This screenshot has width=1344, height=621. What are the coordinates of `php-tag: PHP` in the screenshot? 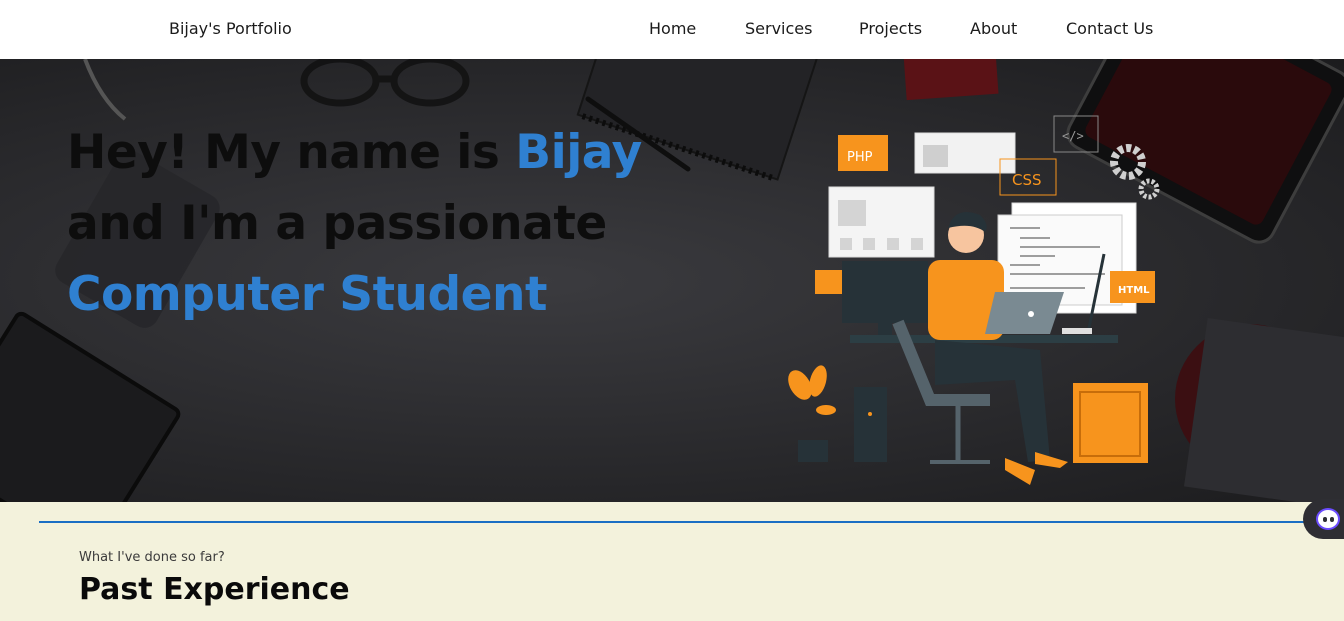 It's located at (860, 157).